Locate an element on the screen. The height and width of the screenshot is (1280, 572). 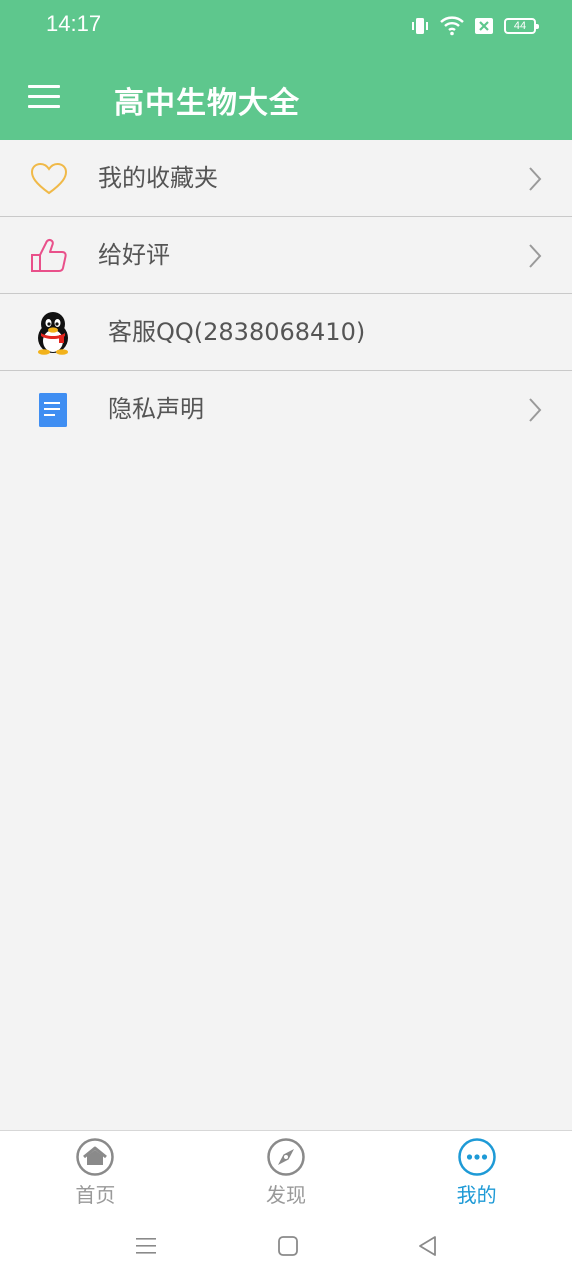
menu-item-customer-service-qq: 客服QQ(2838068410) is located at coordinates (286, 332).